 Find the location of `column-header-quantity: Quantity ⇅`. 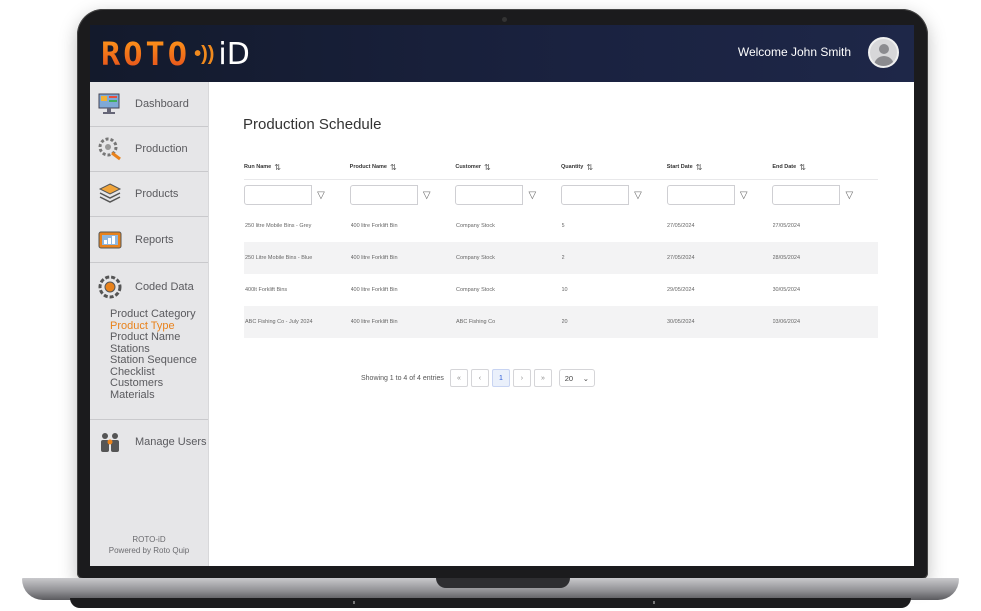

column-header-quantity: Quantity ⇅ is located at coordinates (614, 167).